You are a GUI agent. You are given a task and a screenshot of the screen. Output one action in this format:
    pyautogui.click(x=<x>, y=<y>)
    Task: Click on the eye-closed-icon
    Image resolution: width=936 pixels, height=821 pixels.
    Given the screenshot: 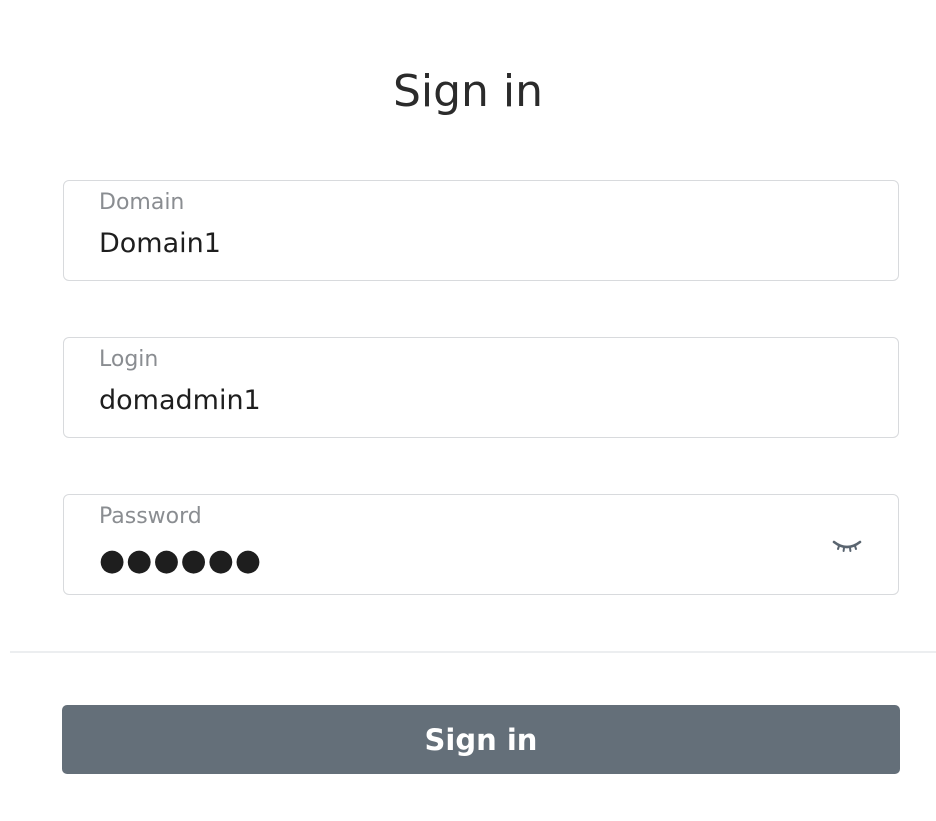 What is the action you would take?
    pyautogui.click(x=847, y=545)
    